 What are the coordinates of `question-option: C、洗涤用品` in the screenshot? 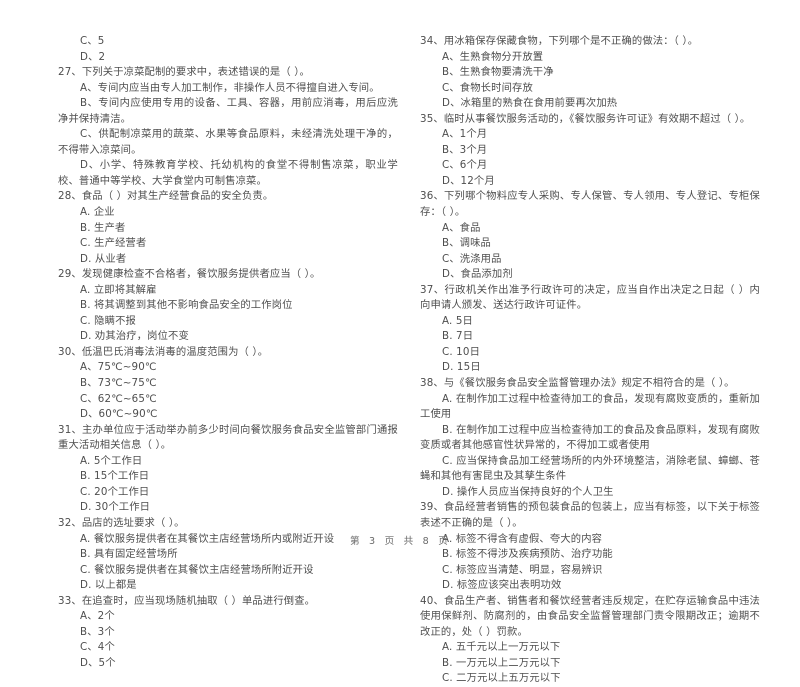 It's located at (590, 260).